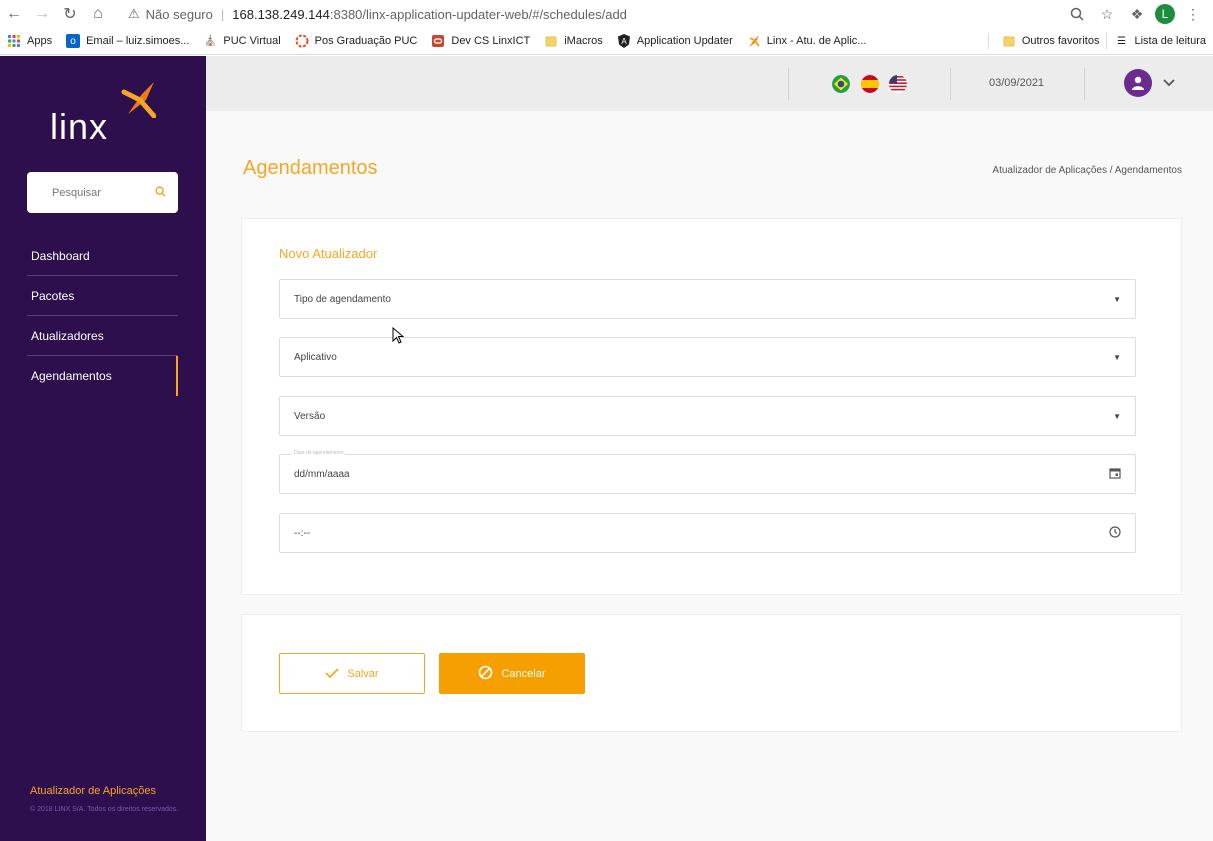 The height and width of the screenshot is (841, 1213). What do you see at coordinates (310, 416) in the screenshot?
I see `version-label: Versão` at bounding box center [310, 416].